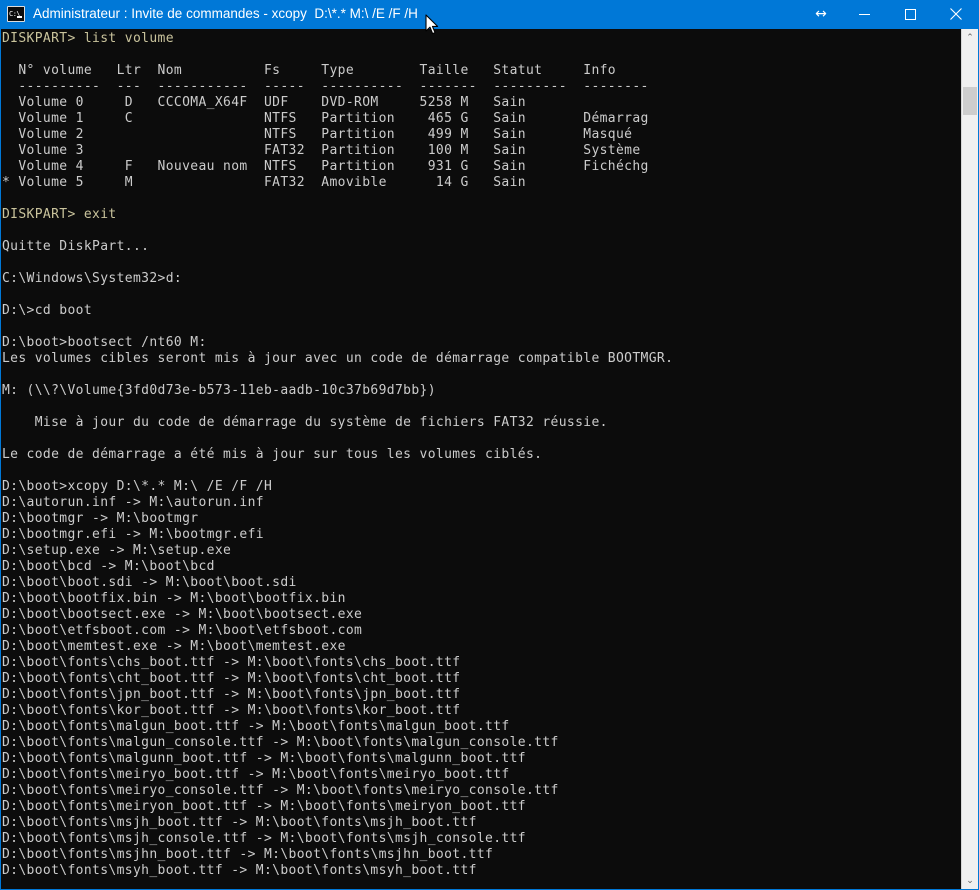  Describe the element at coordinates (117, 550) in the screenshot. I see `console-line: D:\setup.exe -> M:\setup.exe` at that location.